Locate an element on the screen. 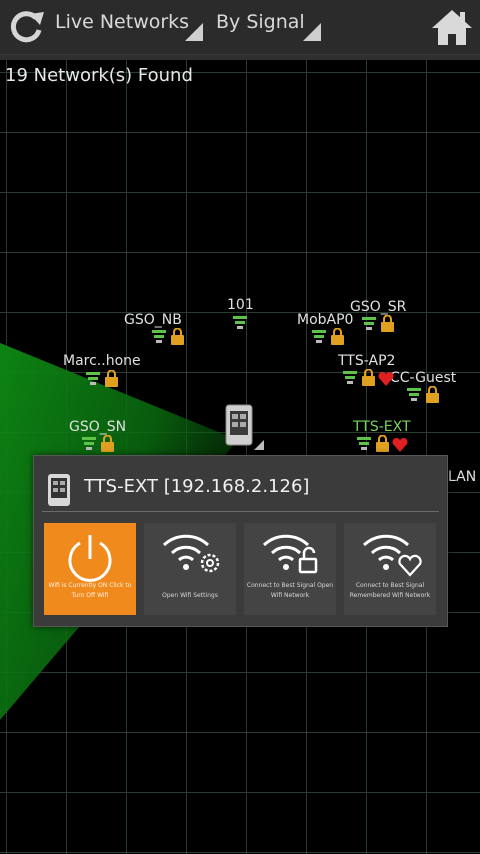  network-label: TTS-AP2 is located at coordinates (366, 361).